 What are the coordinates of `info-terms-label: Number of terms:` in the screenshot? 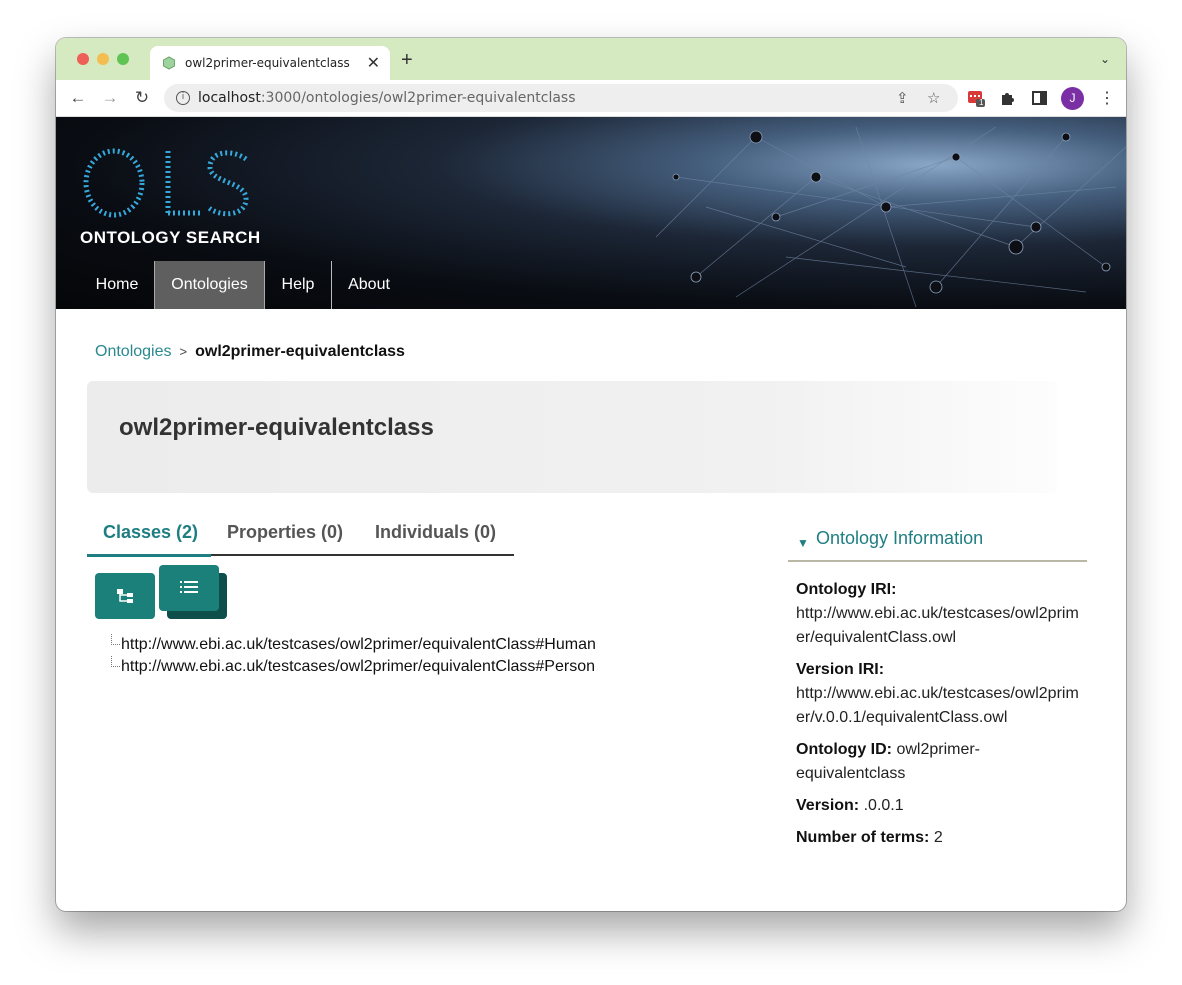 It's located at (863, 837).